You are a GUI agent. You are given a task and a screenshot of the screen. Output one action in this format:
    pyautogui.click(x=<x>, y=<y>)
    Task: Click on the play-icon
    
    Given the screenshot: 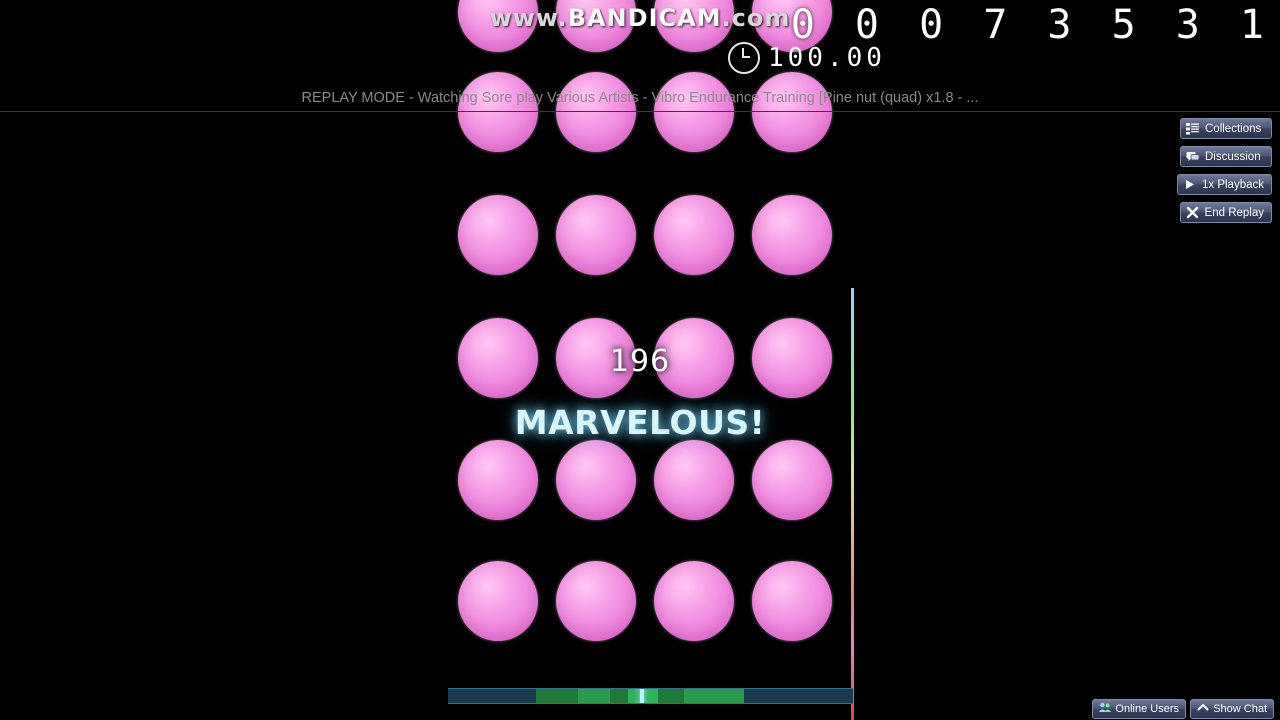 What is the action you would take?
    pyautogui.click(x=1189, y=184)
    